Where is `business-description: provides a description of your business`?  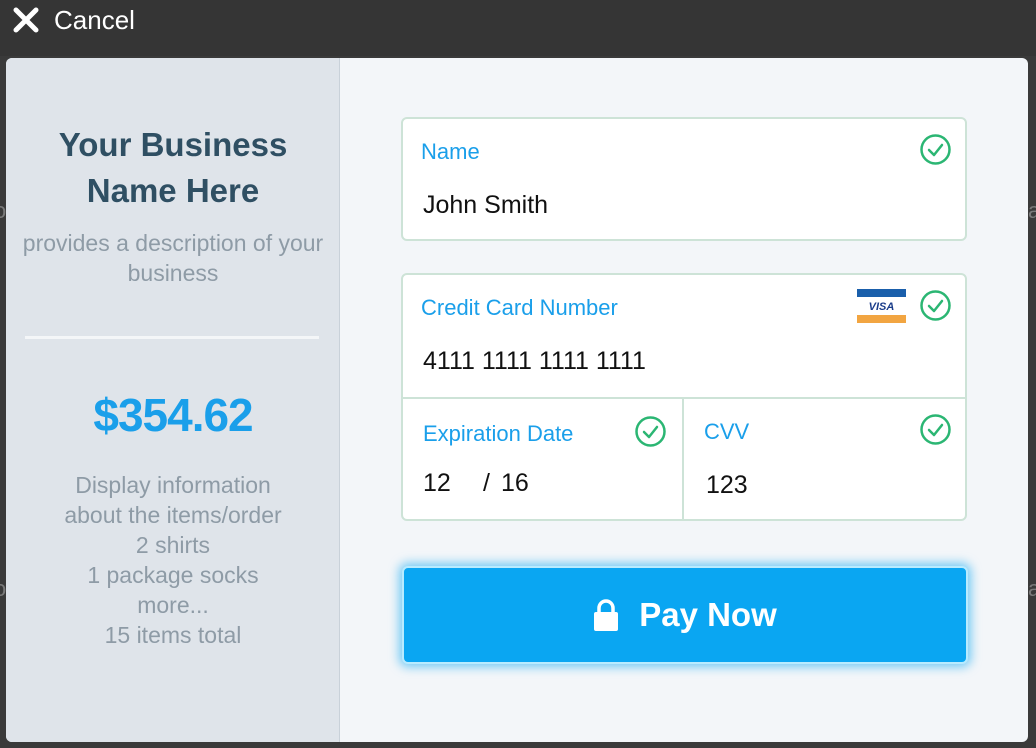 business-description: provides a description of your business is located at coordinates (173, 258).